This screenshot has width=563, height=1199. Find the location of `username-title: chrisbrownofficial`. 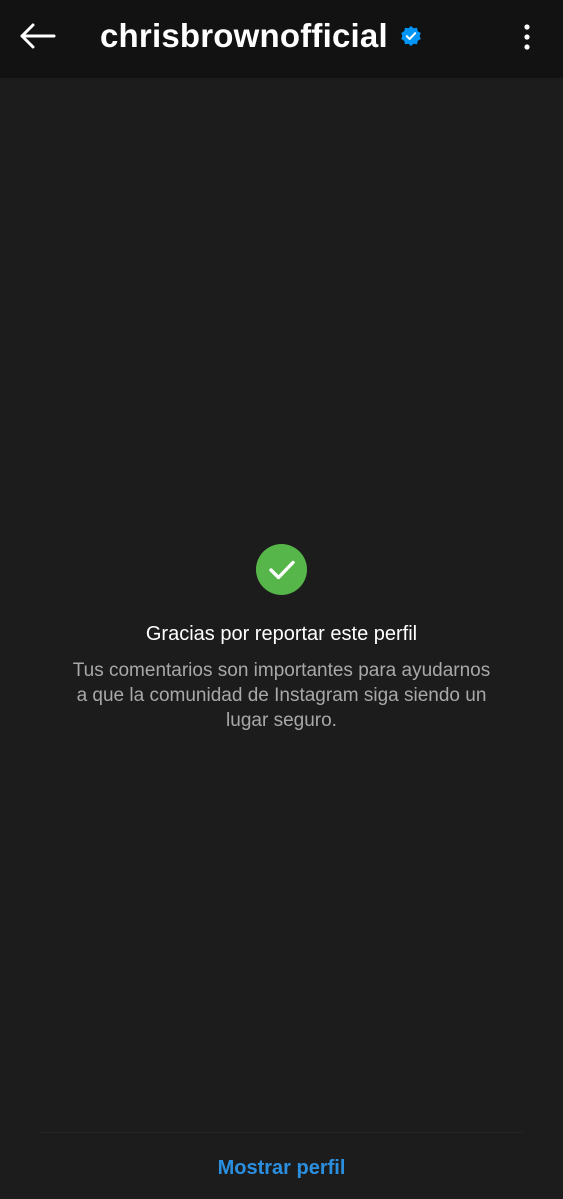

username-title: chrisbrownofficial is located at coordinates (244, 35).